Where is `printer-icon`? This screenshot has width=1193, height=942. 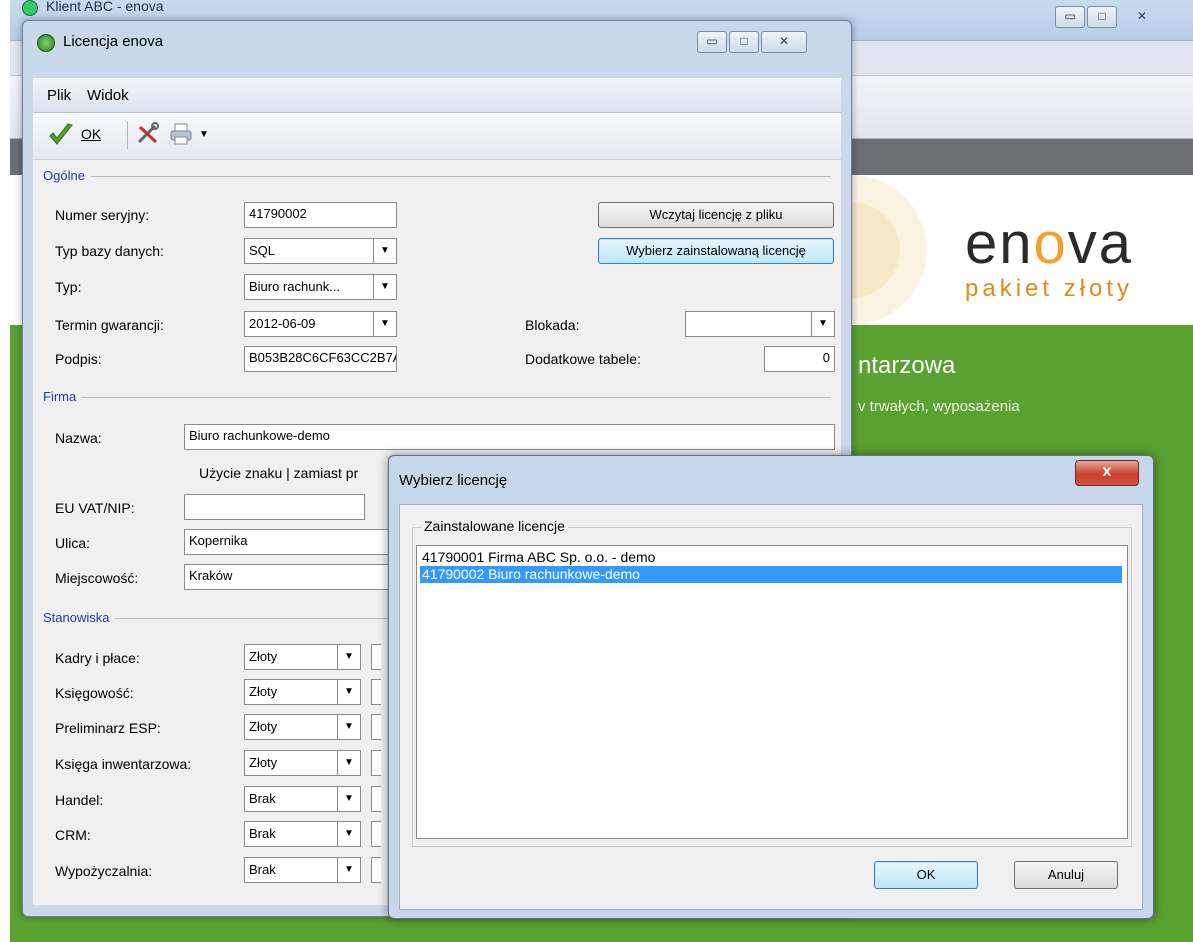 printer-icon is located at coordinates (181, 134).